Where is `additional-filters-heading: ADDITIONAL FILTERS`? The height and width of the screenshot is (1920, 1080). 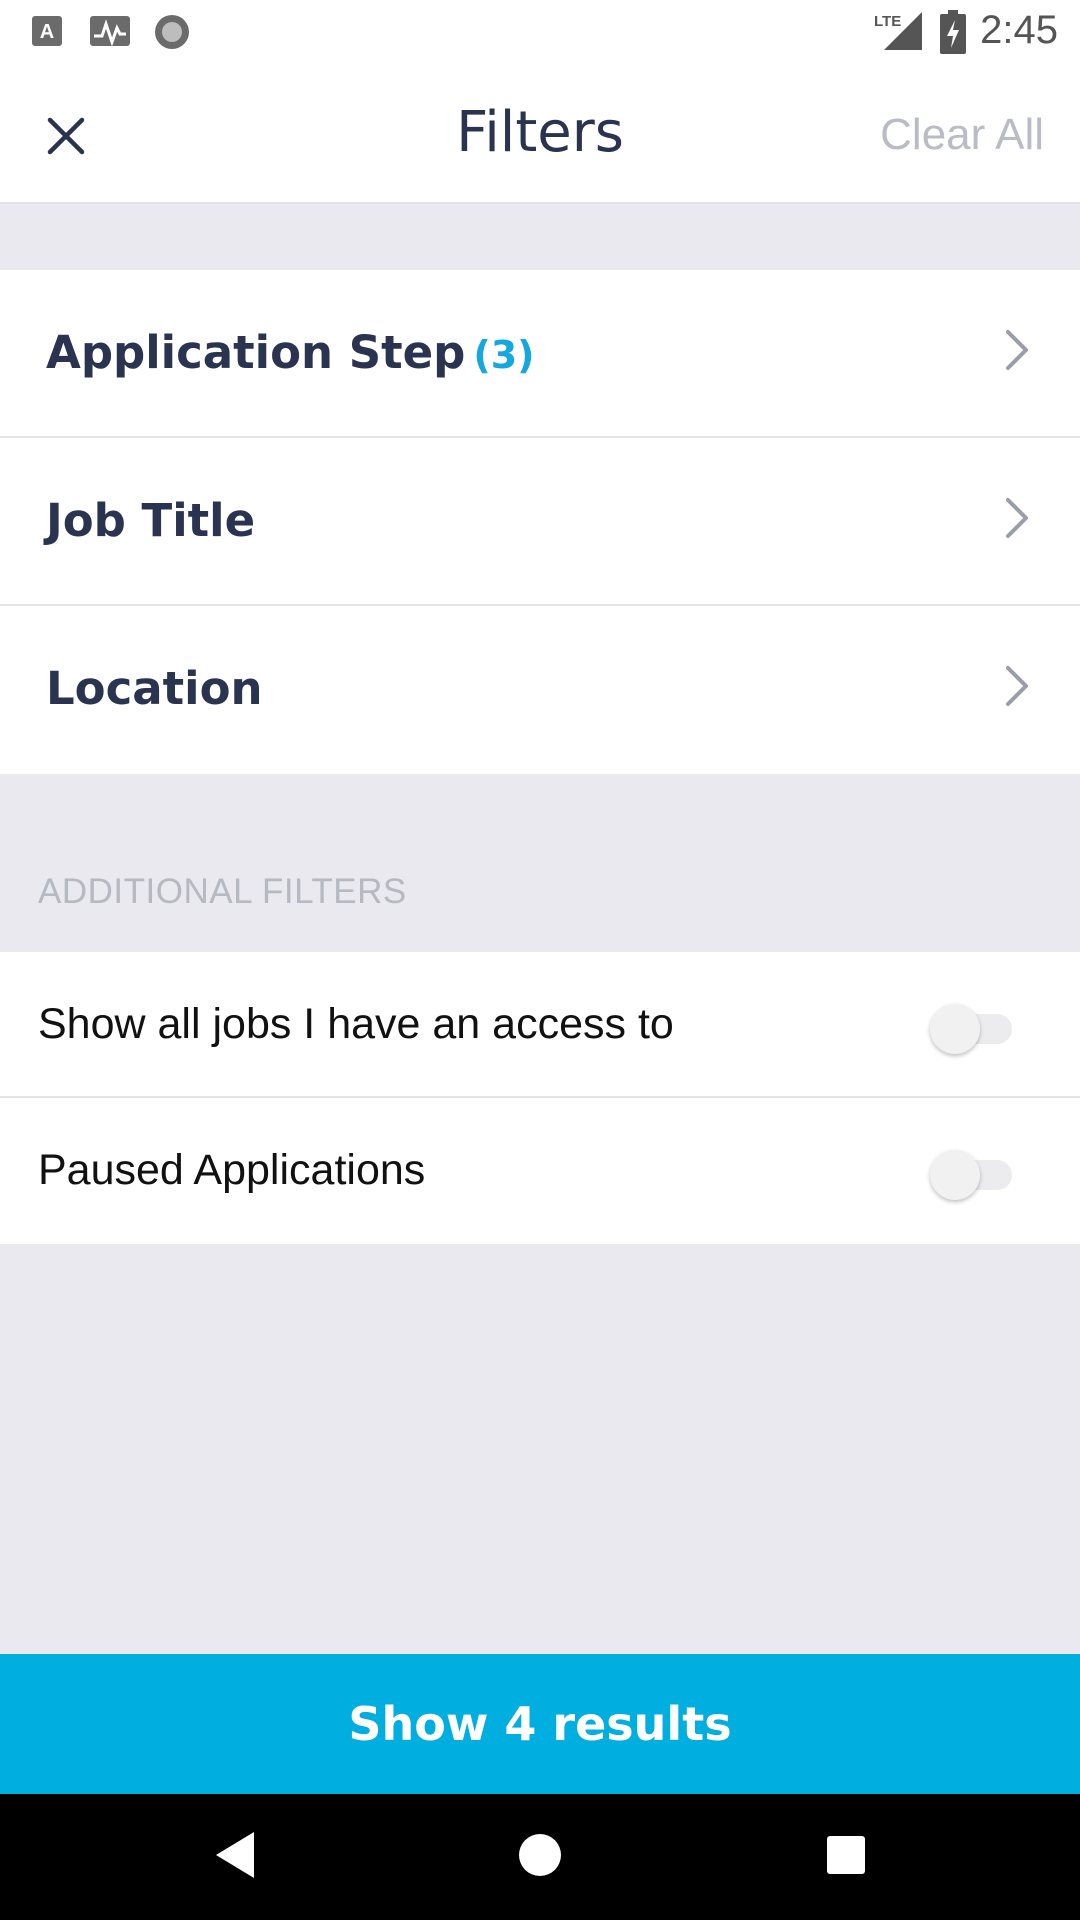
additional-filters-heading: ADDITIONAL FILTERS is located at coordinates (222, 891).